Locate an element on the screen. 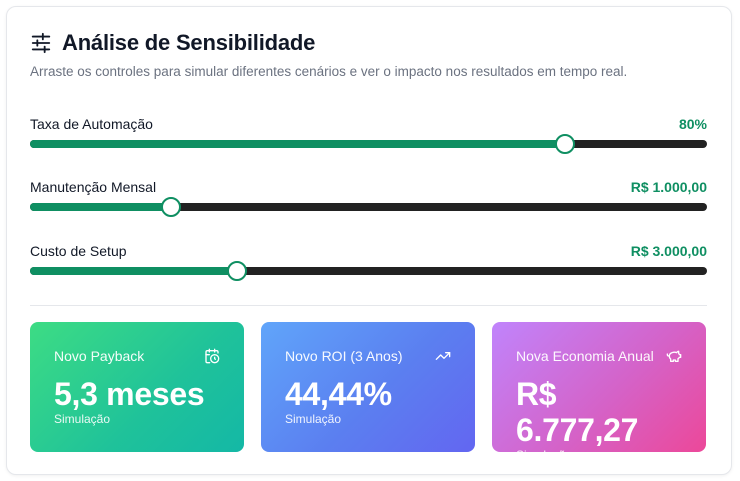  metric-card-payback: Novo Payback 5,3 meses Simulação is located at coordinates (137, 387).